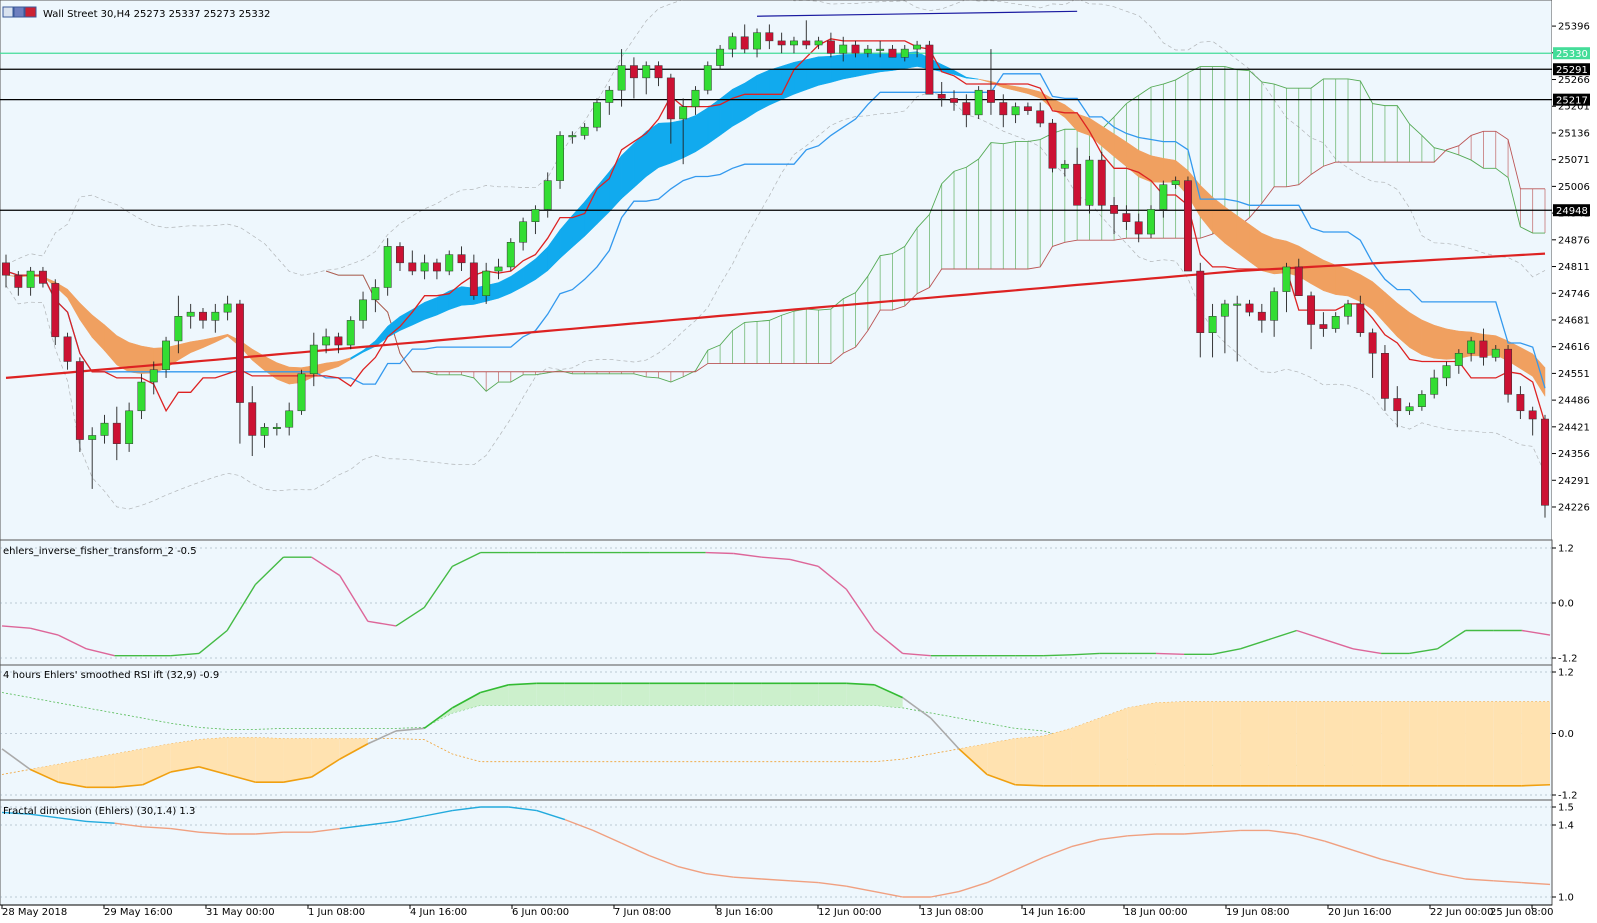 This screenshot has height=923, width=1597. What do you see at coordinates (30, 12) in the screenshot?
I see `window-close-icon` at bounding box center [30, 12].